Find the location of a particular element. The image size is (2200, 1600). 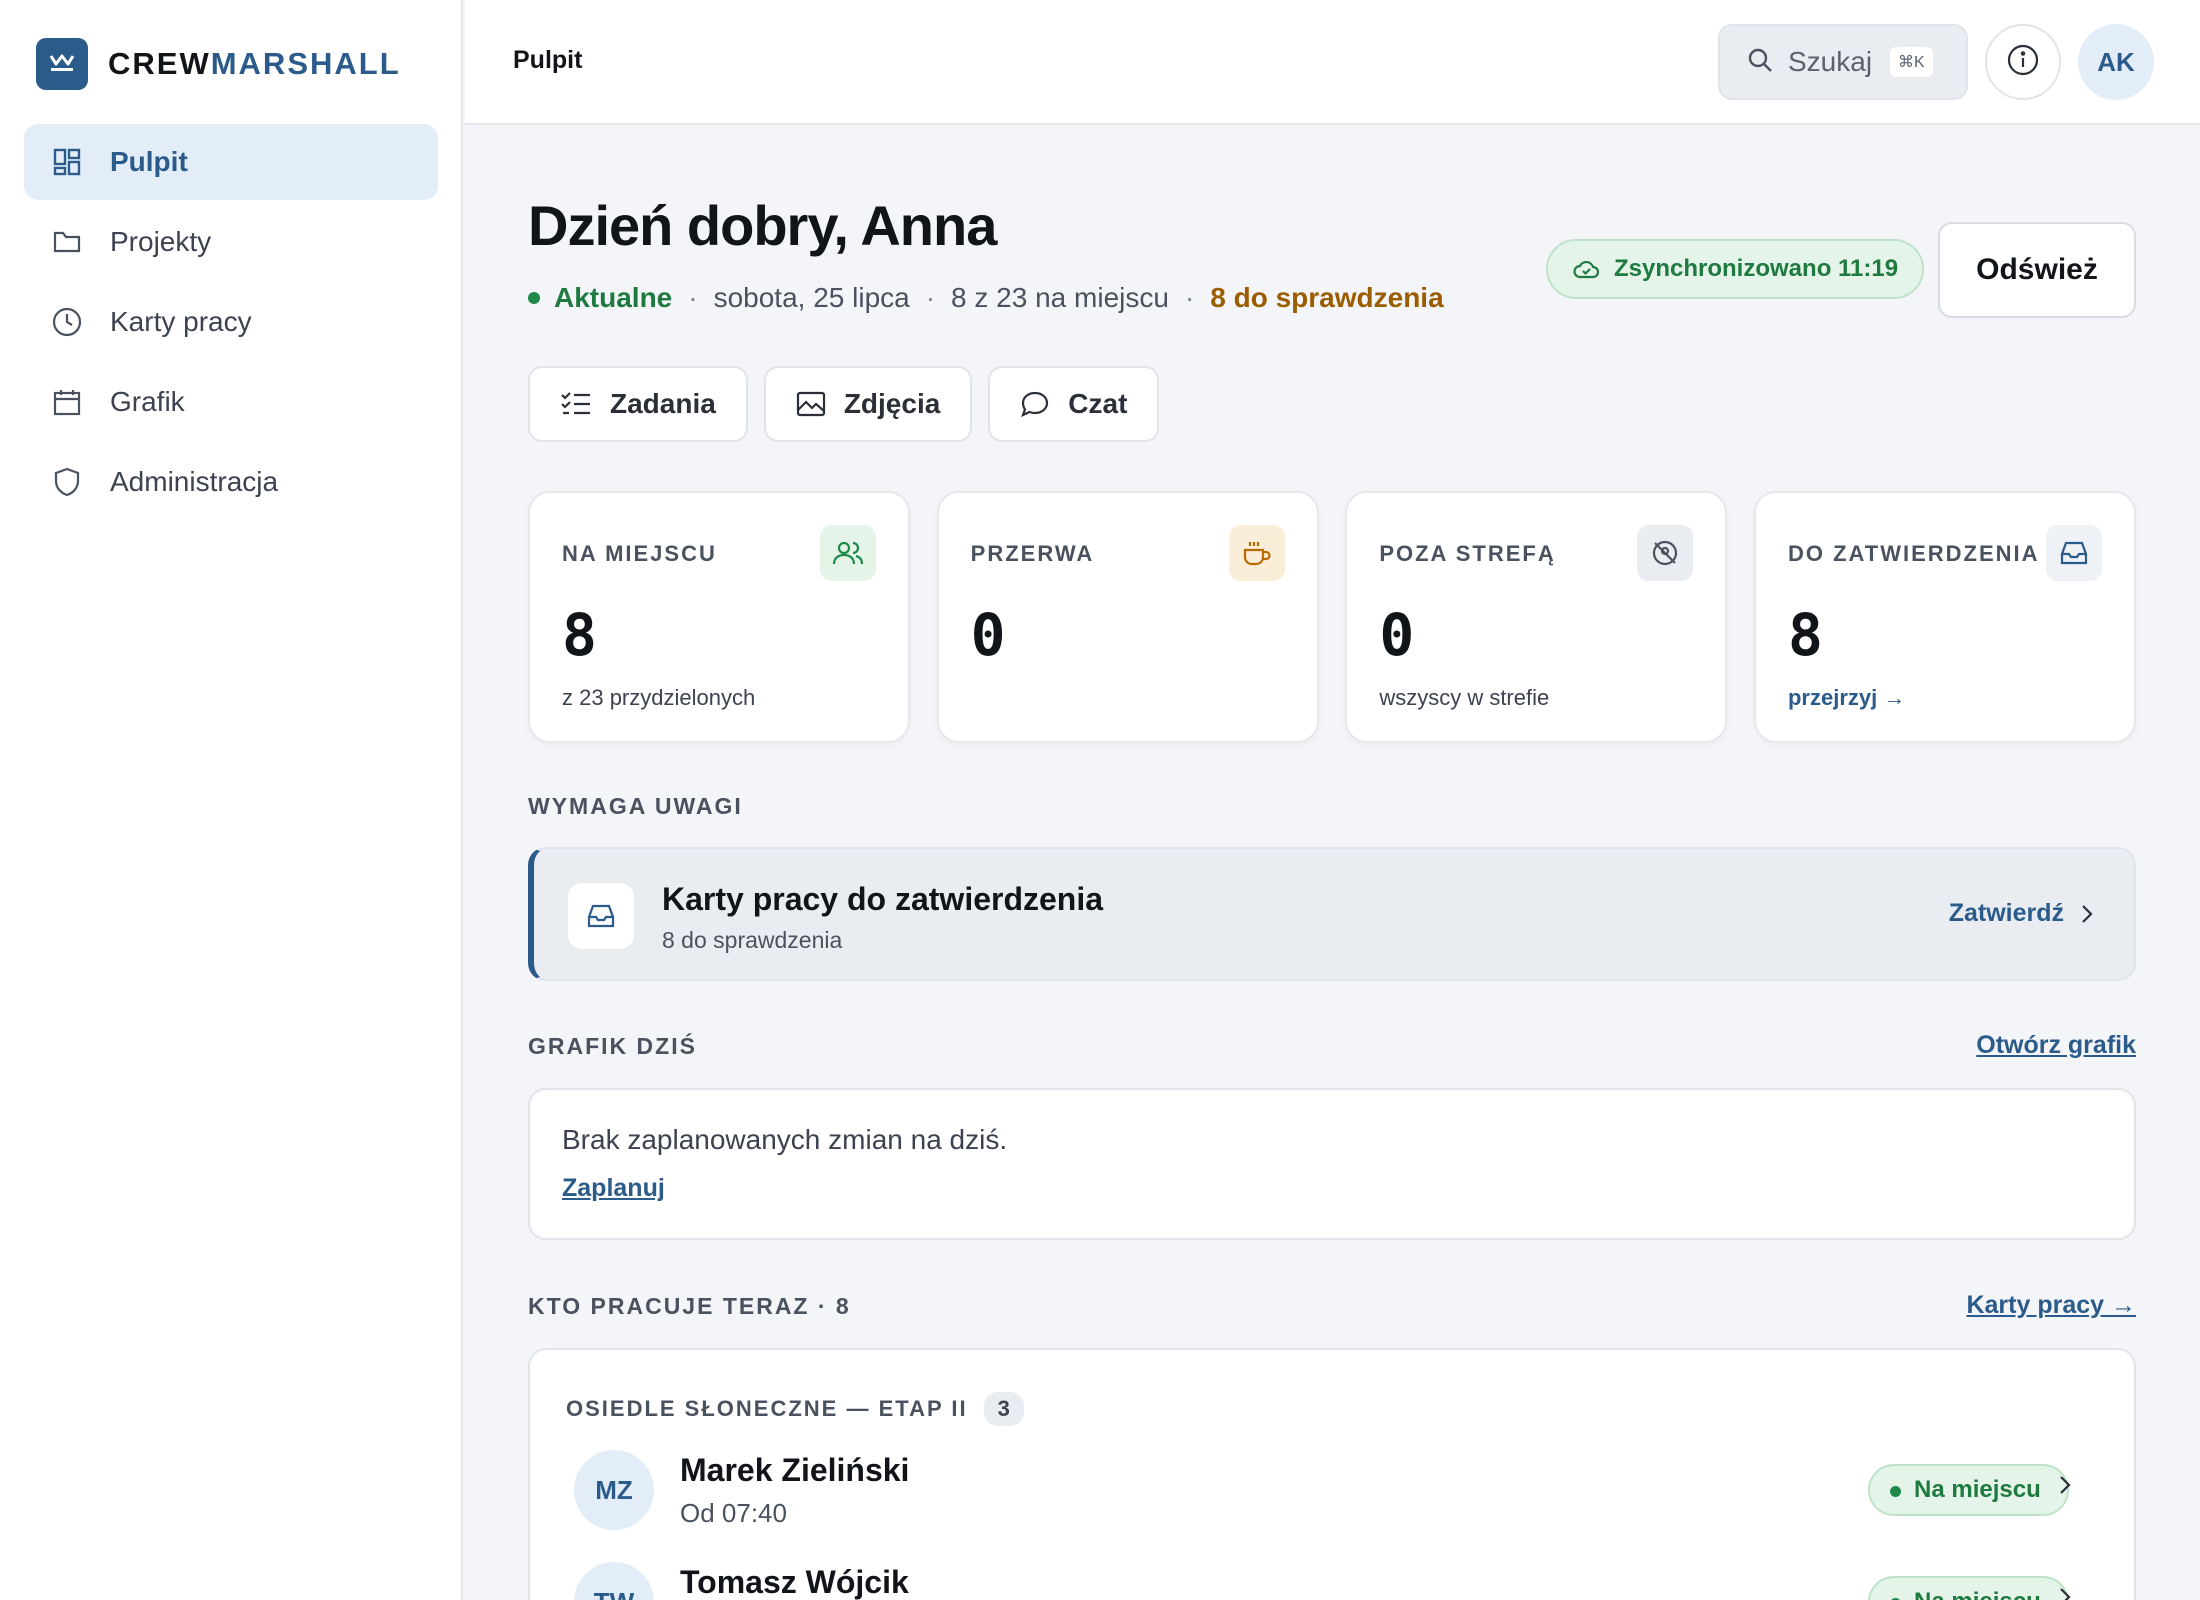

search-shortcut: ⌘K is located at coordinates (1911, 62).